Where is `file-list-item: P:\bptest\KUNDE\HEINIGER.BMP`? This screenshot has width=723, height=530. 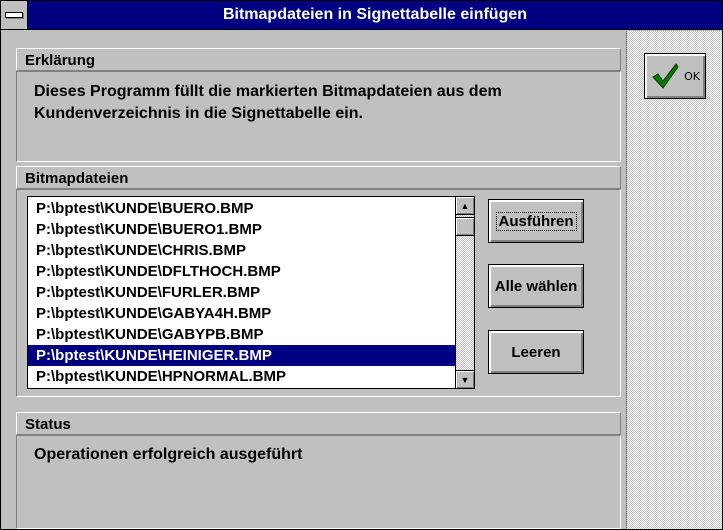
file-list-item: P:\bptest\KUNDE\HEINIGER.BMP is located at coordinates (241, 355).